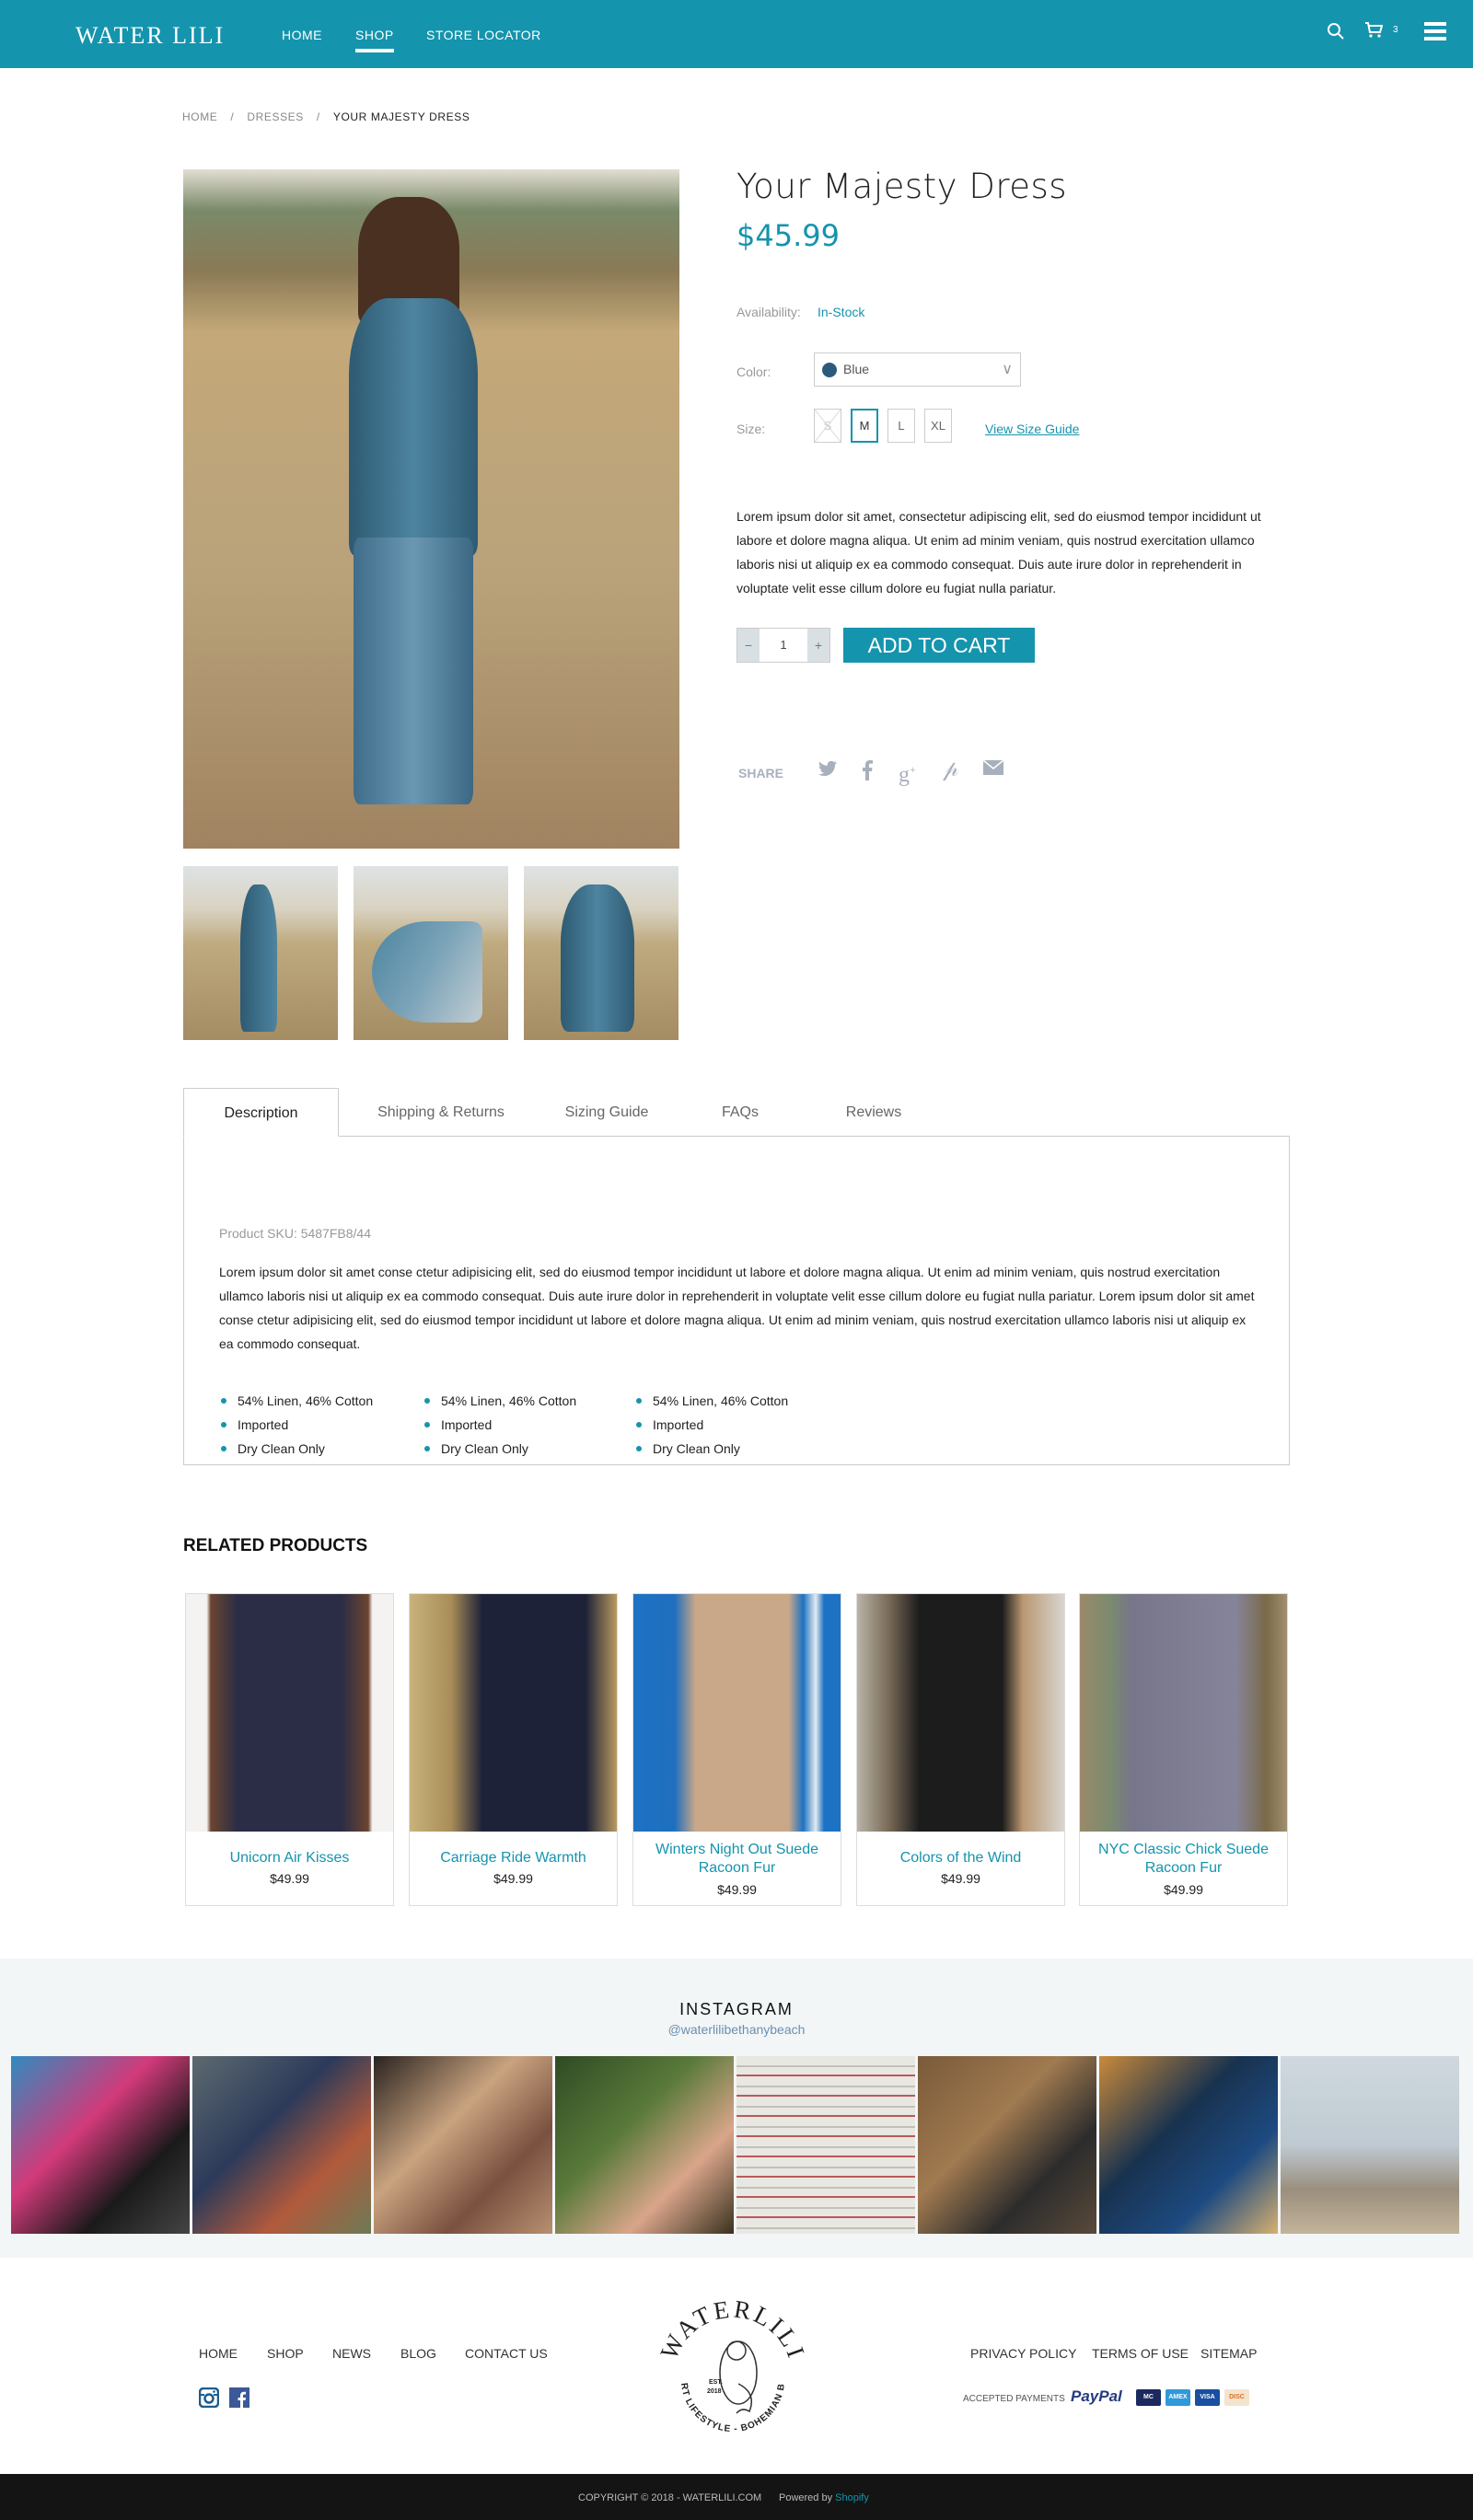 The height and width of the screenshot is (2520, 1473). Describe the element at coordinates (918, 370) in the screenshot. I see `color-select: Blue ∨` at that location.